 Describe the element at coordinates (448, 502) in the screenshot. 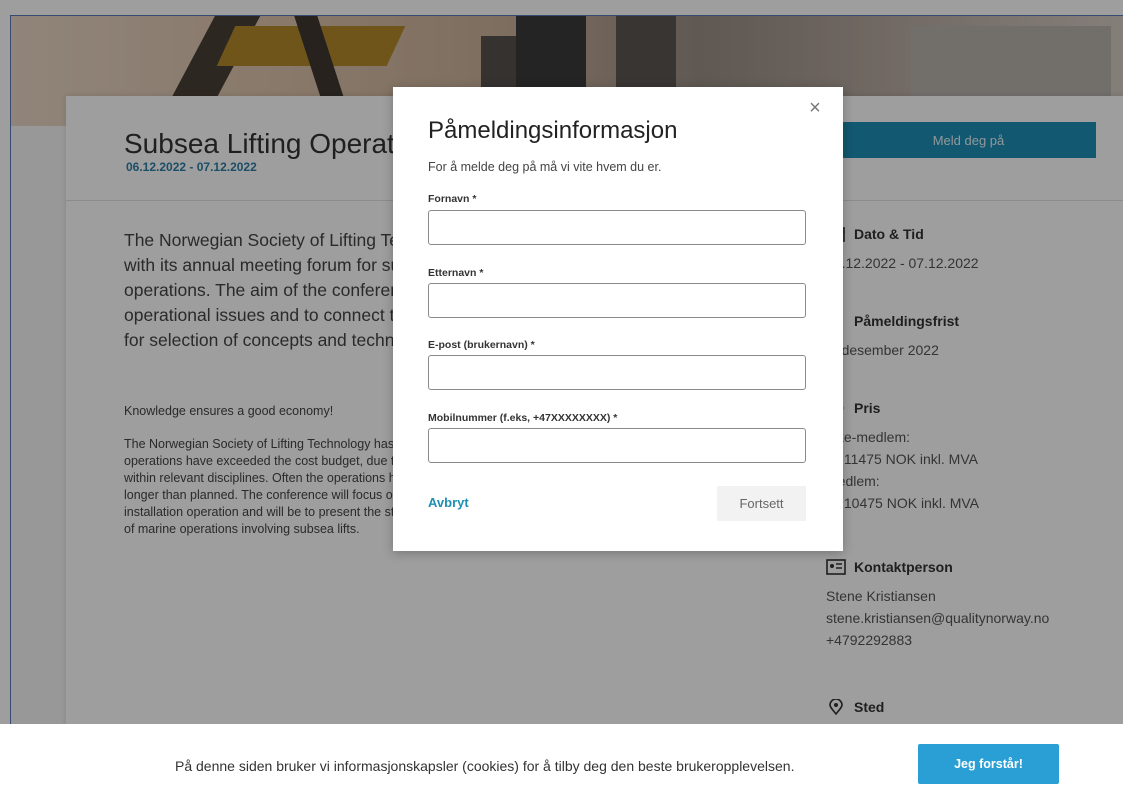

I see `cancel-link: Avbryt` at that location.